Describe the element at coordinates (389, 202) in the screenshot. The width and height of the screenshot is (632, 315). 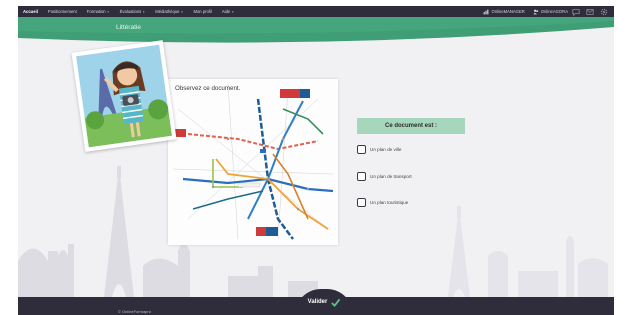
I see `answer-label: Un plan touristique` at that location.